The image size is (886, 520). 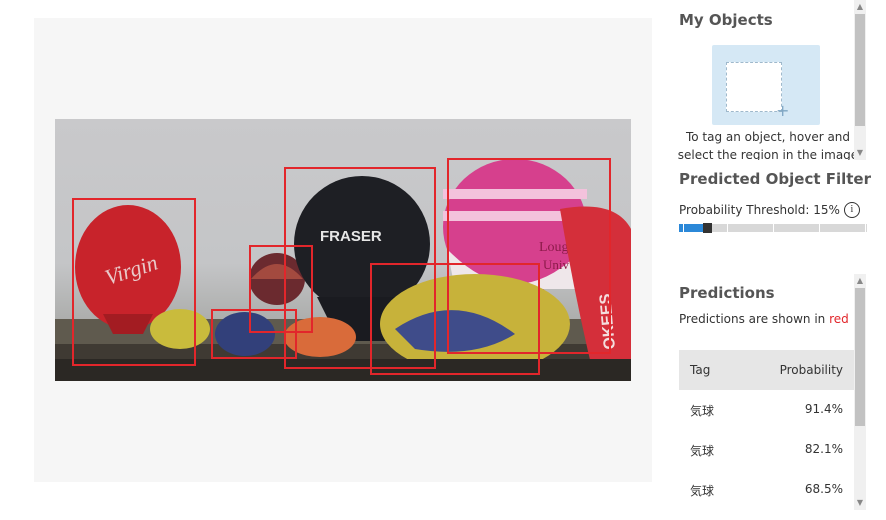 What do you see at coordinates (759, 210) in the screenshot?
I see `threshold-label: Probability Threshold: 15%` at bounding box center [759, 210].